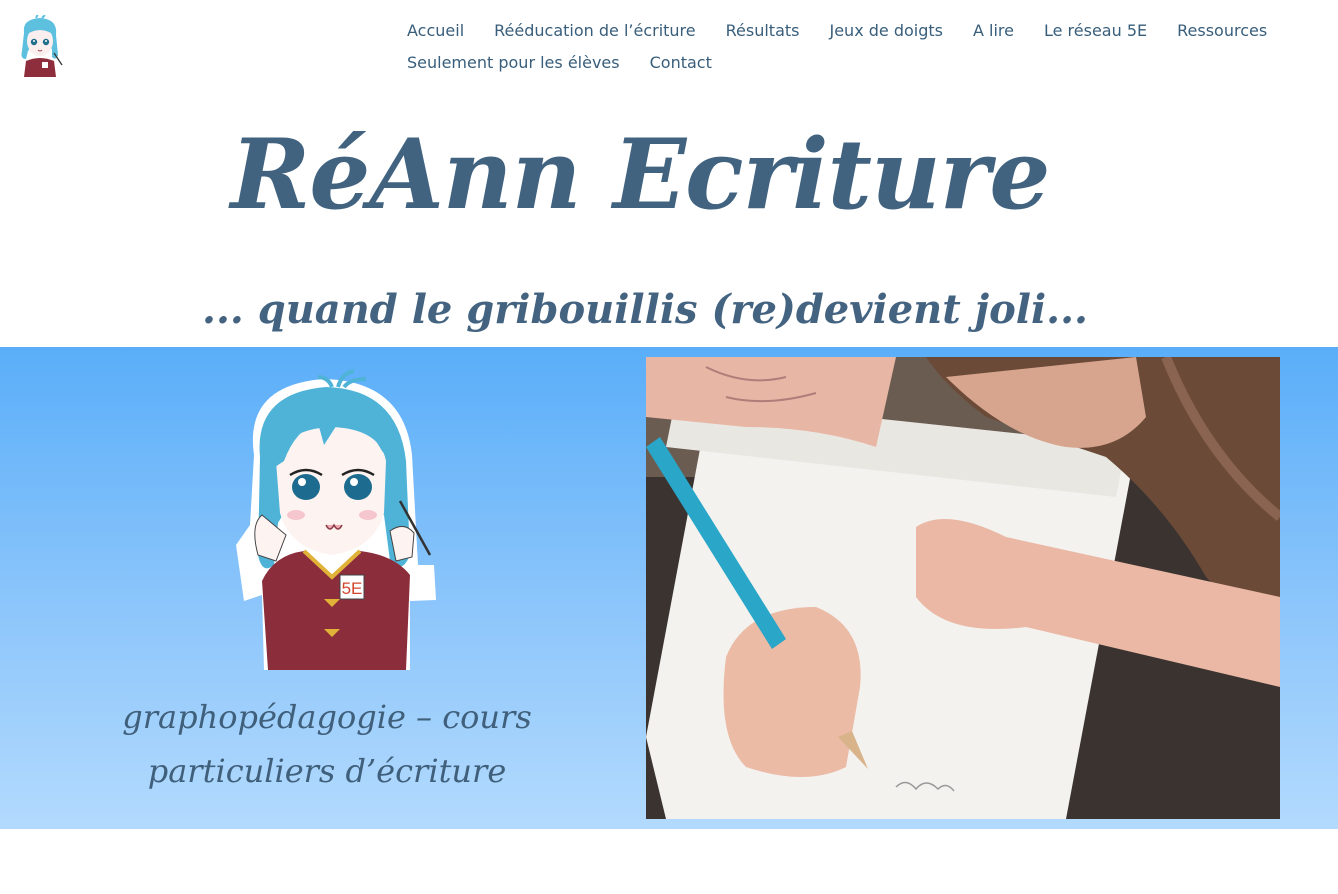 The height and width of the screenshot is (894, 1338). Describe the element at coordinates (513, 62) in the screenshot. I see `nav-item-eleves: Seulement pour les élèves` at that location.